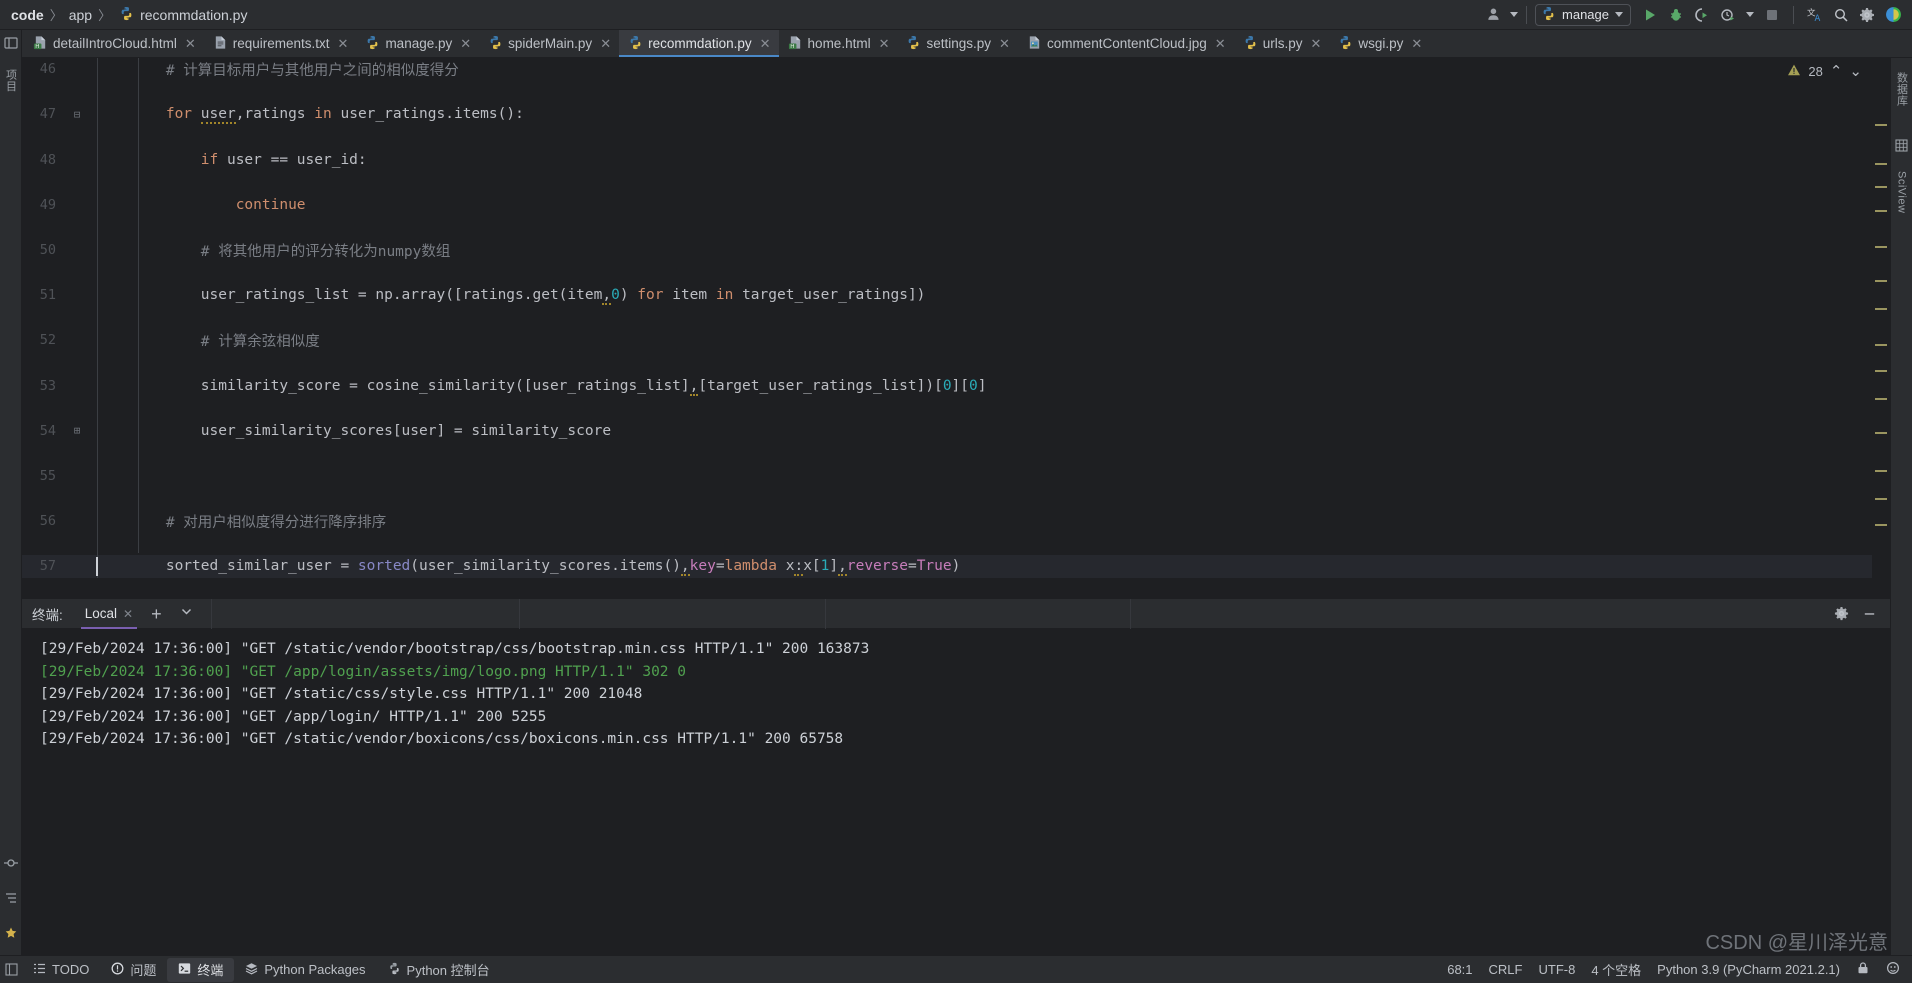  What do you see at coordinates (77, 114) in the screenshot?
I see `code-fold-marker: ⊟` at bounding box center [77, 114].